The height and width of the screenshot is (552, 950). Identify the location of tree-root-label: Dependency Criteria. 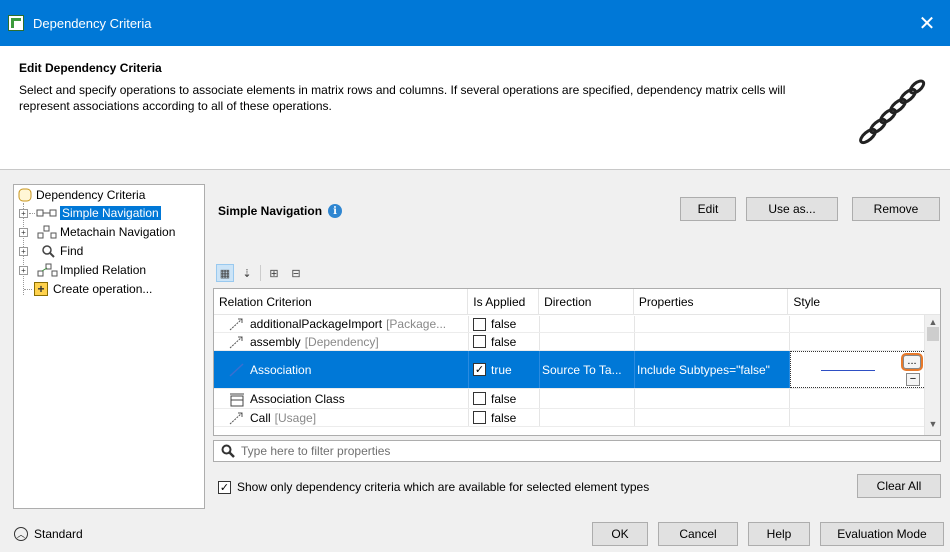
(91, 195).